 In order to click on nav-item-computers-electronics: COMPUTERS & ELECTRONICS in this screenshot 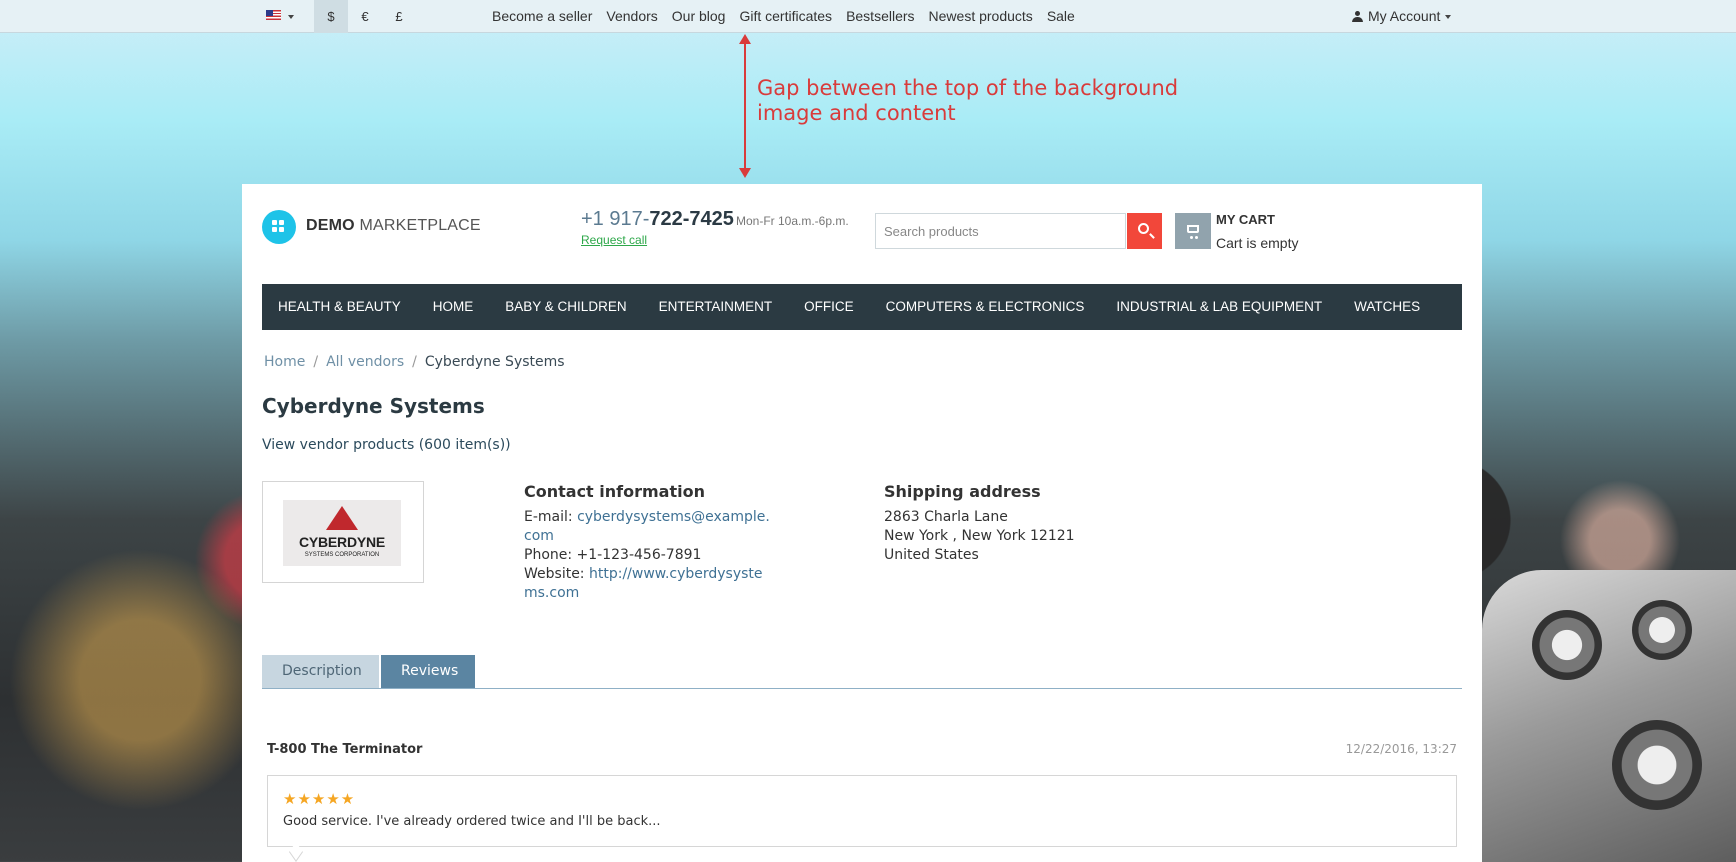, I will do `click(985, 307)`.